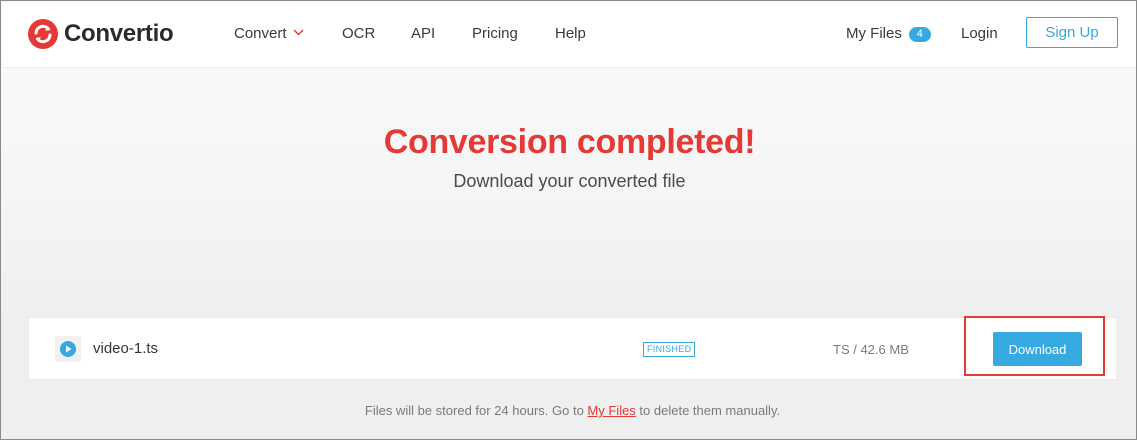 Image resolution: width=1137 pixels, height=440 pixels. Describe the element at coordinates (126, 348) in the screenshot. I see `file-name: video-1.ts` at that location.